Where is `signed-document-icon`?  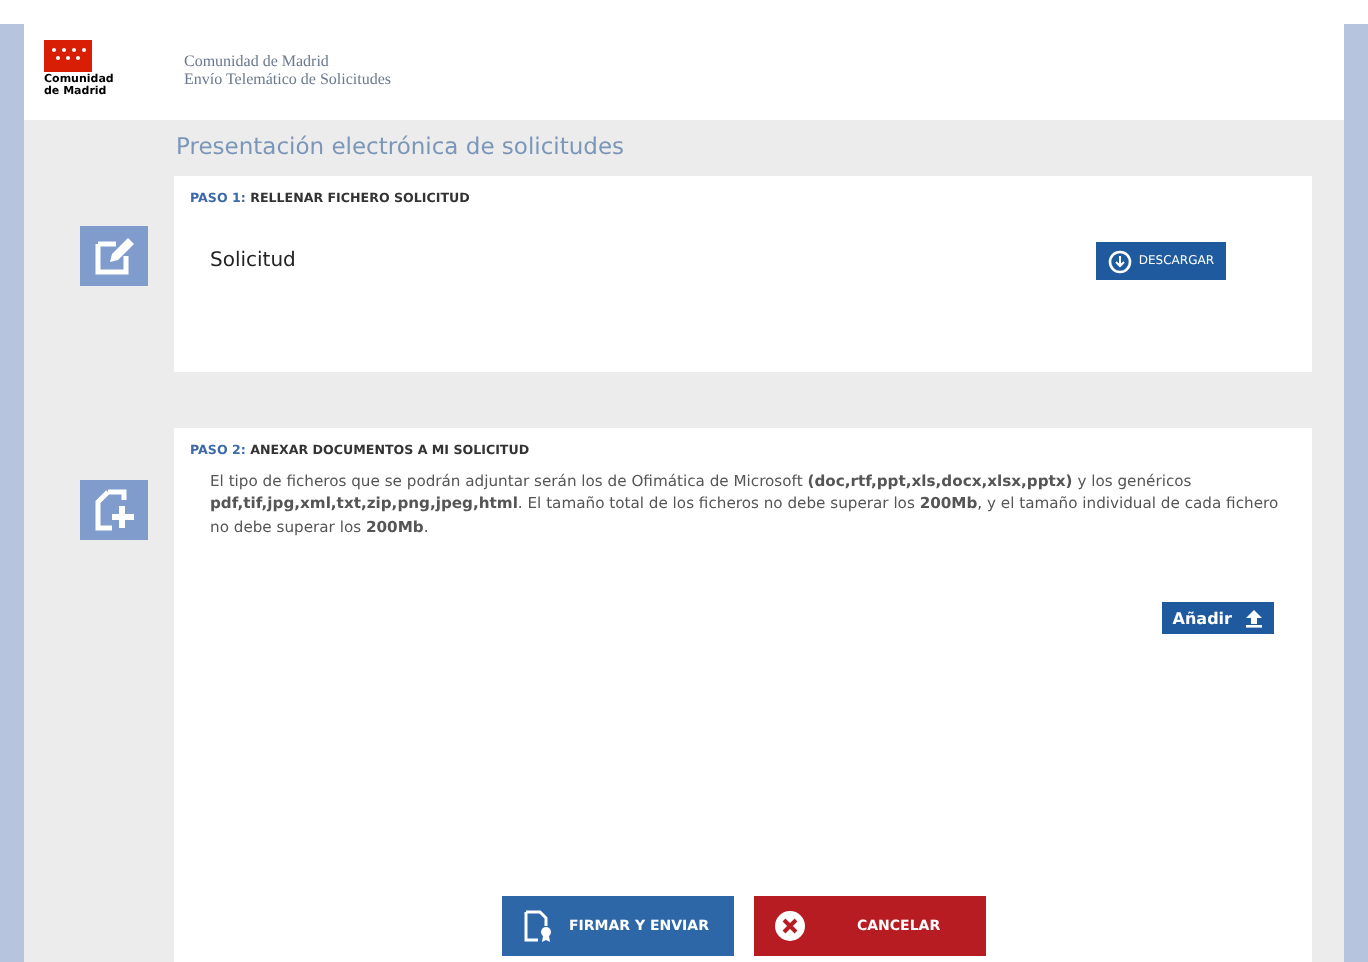
signed-document-icon is located at coordinates (537, 926).